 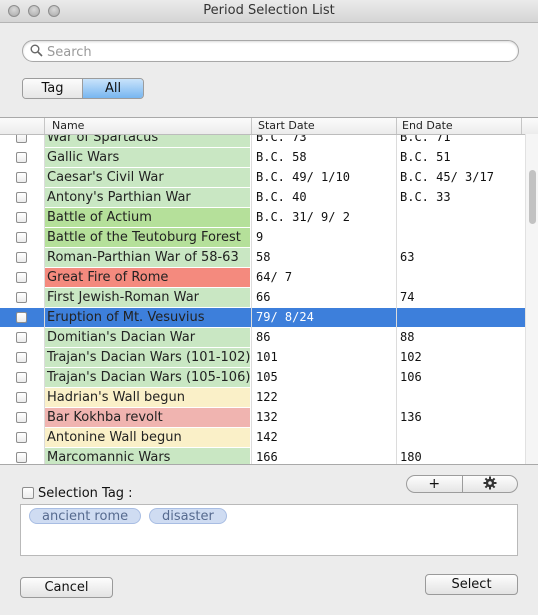 I want to click on row-start-date: B.C. 31/ 9/ 2, so click(x=303, y=217).